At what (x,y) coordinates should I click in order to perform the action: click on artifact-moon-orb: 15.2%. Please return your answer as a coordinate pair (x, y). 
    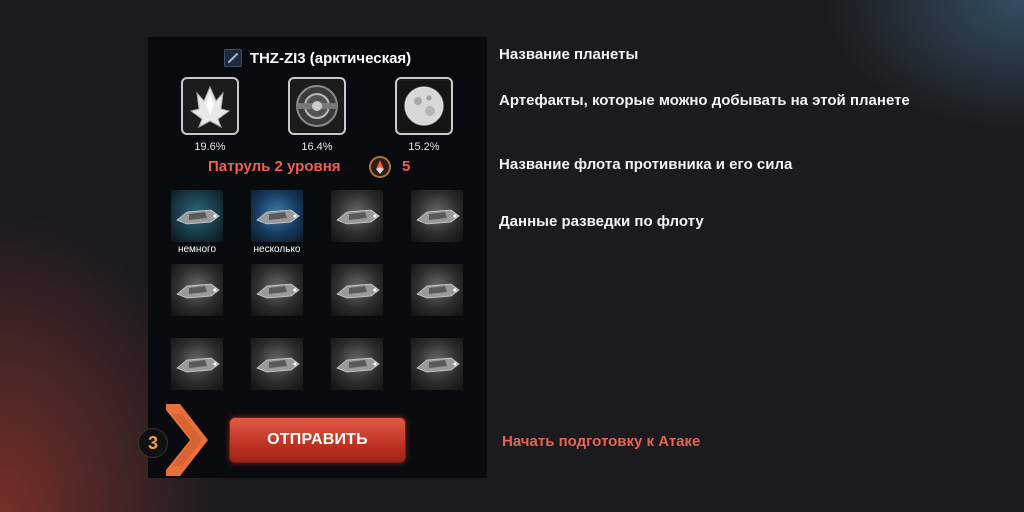
    Looking at the image, I should click on (424, 115).